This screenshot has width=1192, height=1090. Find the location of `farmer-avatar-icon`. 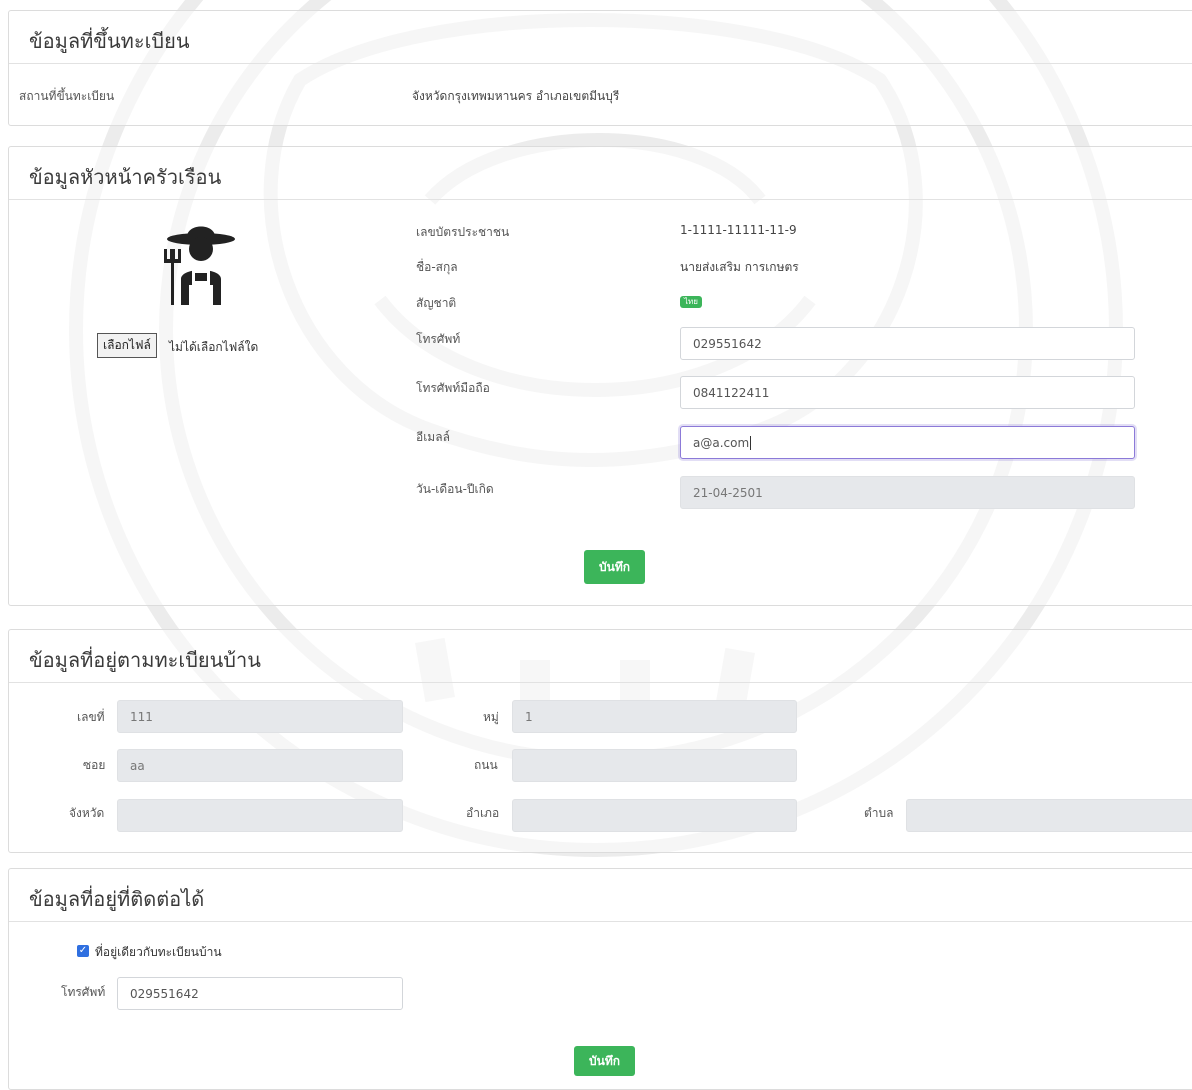

farmer-avatar-icon is located at coordinates (199, 265).